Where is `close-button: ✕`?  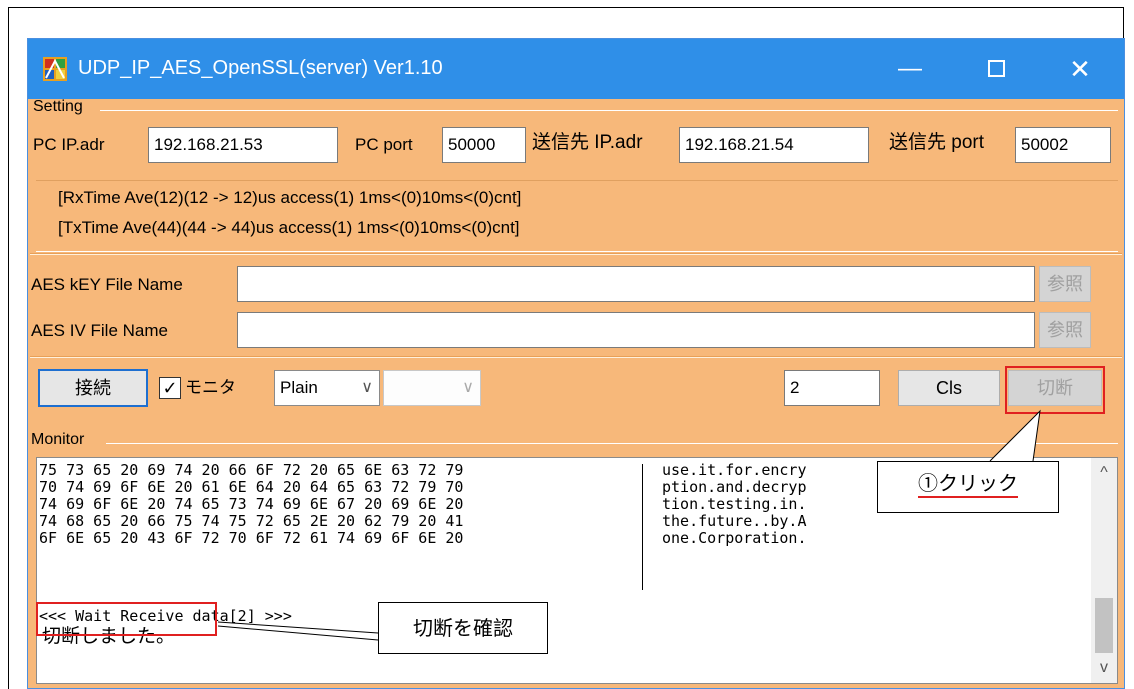 close-button: ✕ is located at coordinates (1080, 69).